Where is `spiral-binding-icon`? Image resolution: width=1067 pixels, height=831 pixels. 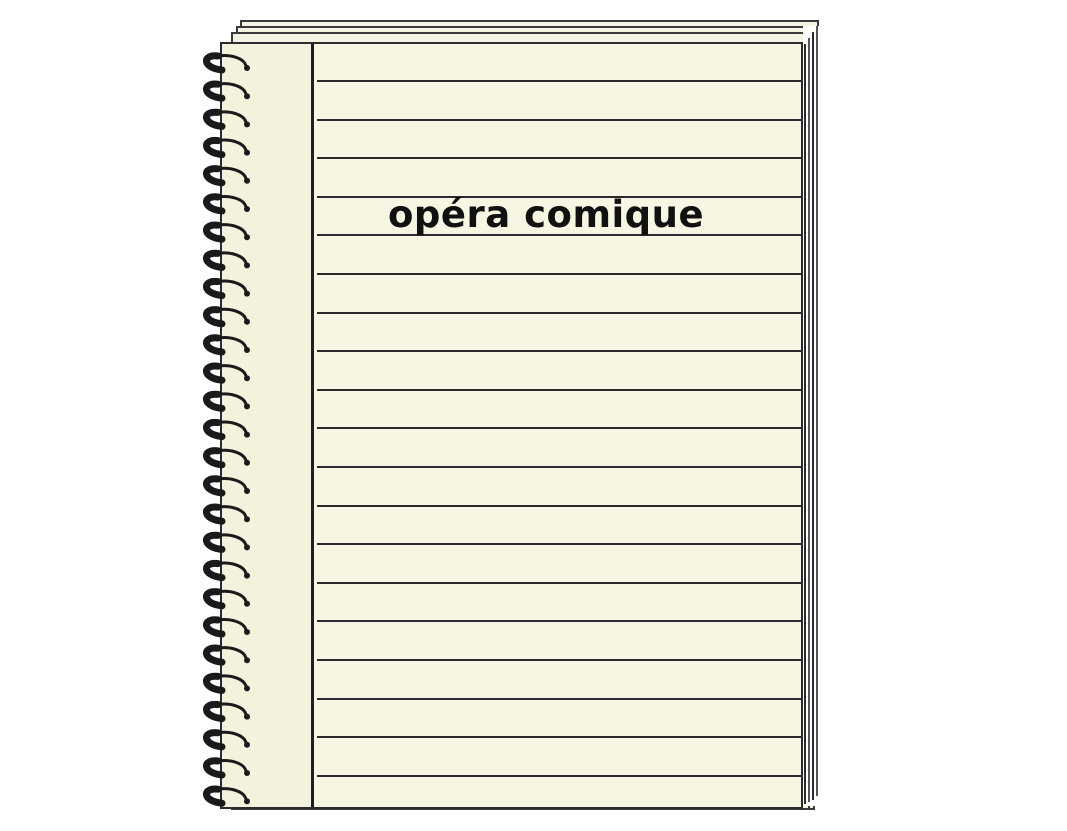 spiral-binding-icon is located at coordinates (226, 429).